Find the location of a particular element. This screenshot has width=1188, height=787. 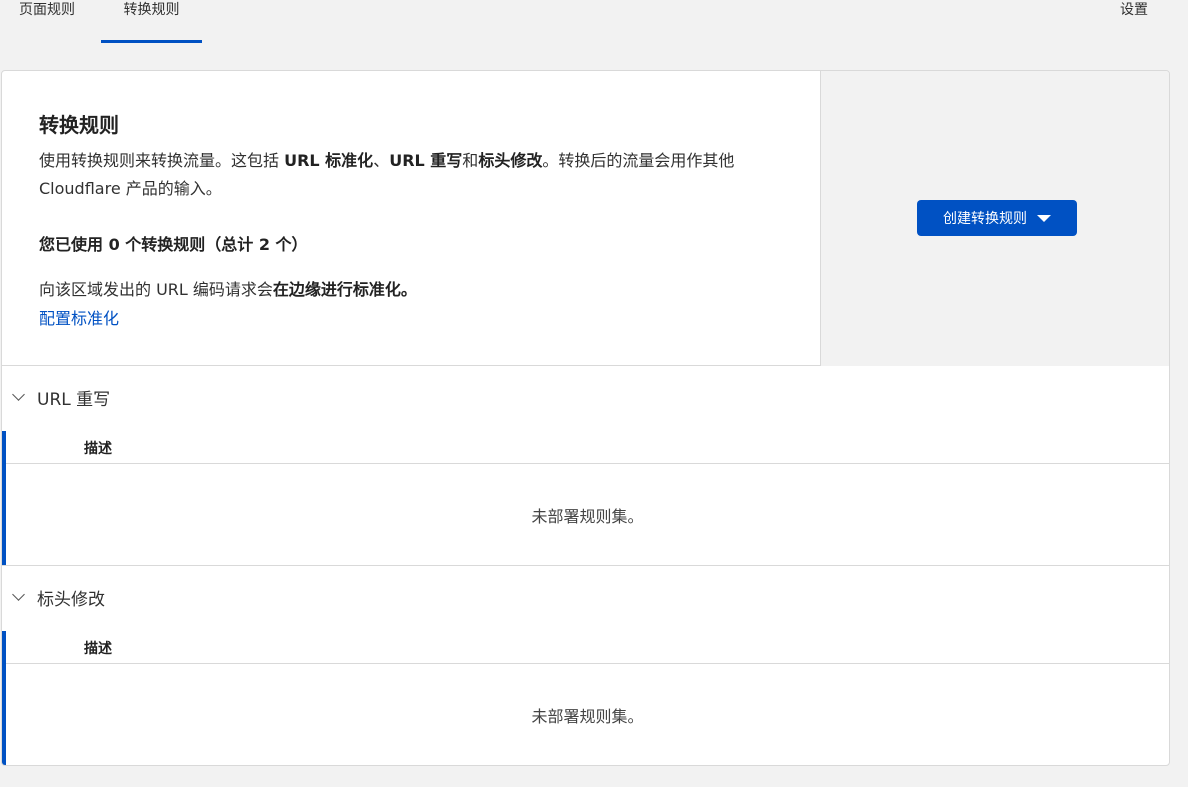

page-footer-strip is located at coordinates (594, 782).